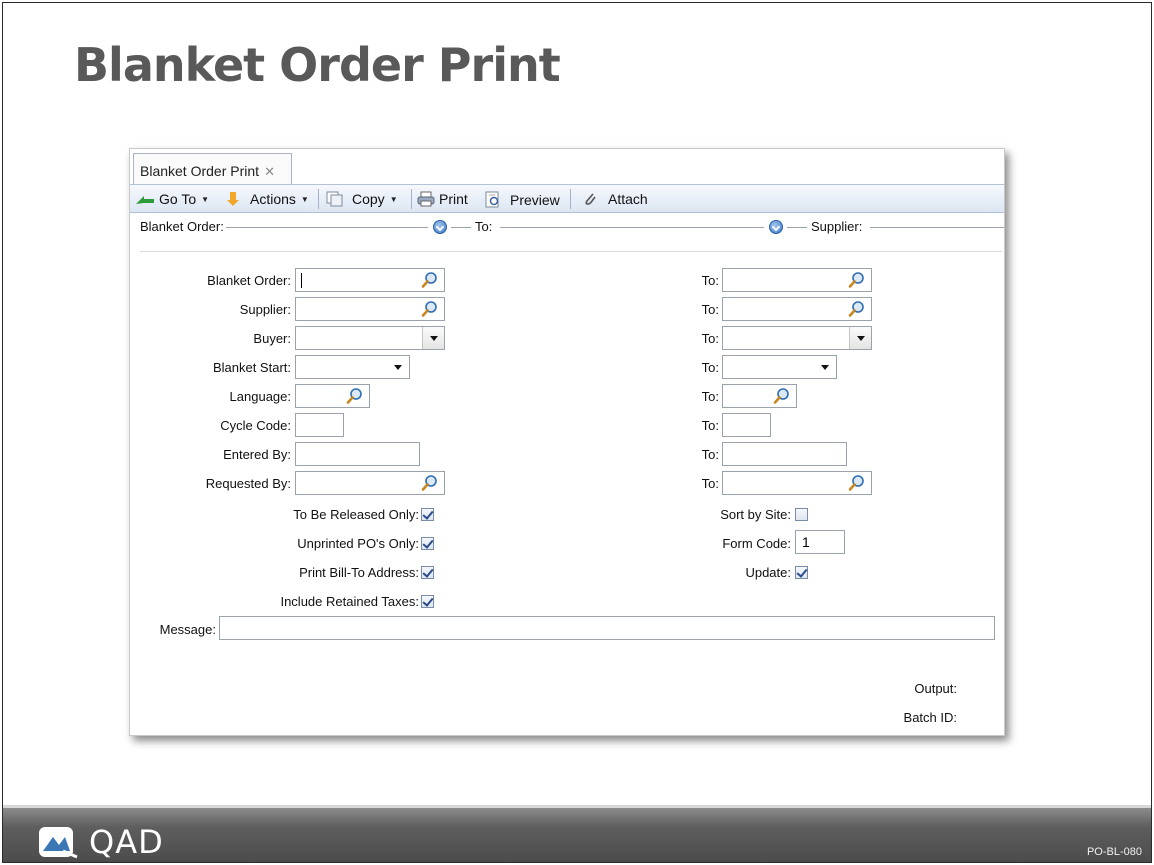 The image size is (1154, 865). What do you see at coordinates (427, 514) in the screenshot?
I see `to-be-released-checkbox` at bounding box center [427, 514].